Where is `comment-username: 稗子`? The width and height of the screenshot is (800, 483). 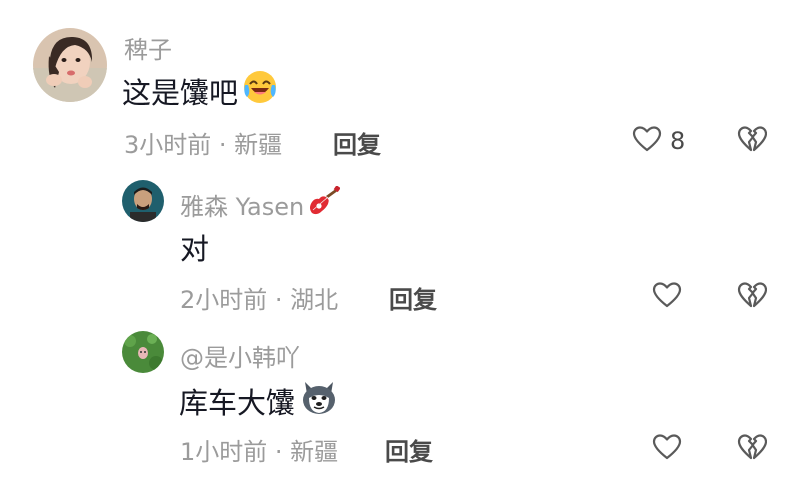
comment-username: 稗子 is located at coordinates (148, 47).